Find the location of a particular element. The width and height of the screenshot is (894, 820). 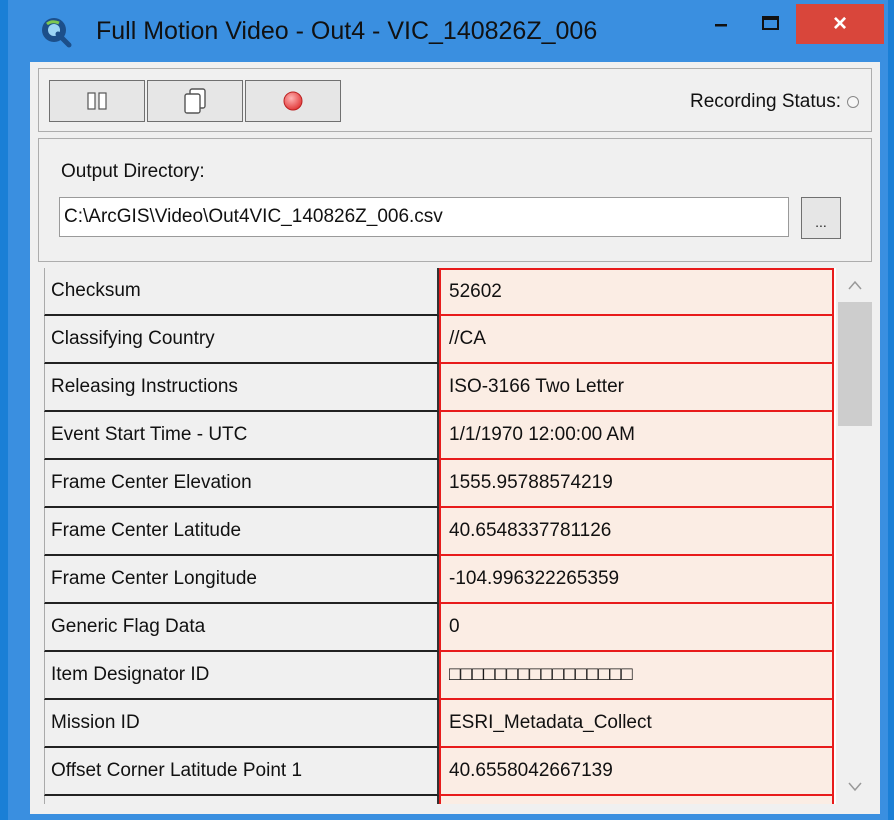

scroll-down-icon is located at coordinates (855, 787).